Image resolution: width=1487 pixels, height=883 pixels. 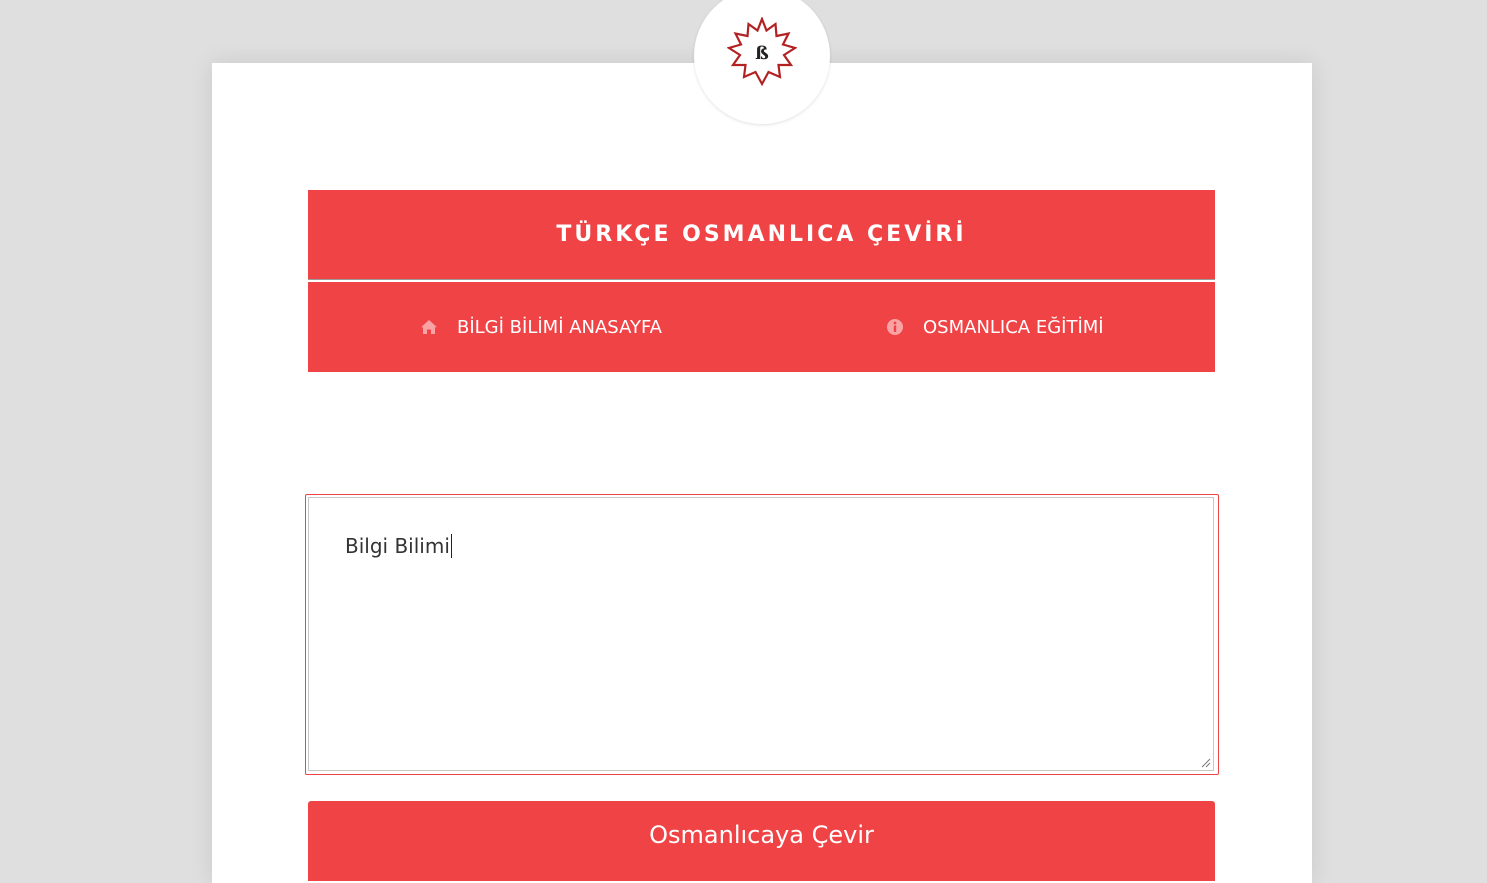 What do you see at coordinates (429, 327) in the screenshot?
I see `home-icon` at bounding box center [429, 327].